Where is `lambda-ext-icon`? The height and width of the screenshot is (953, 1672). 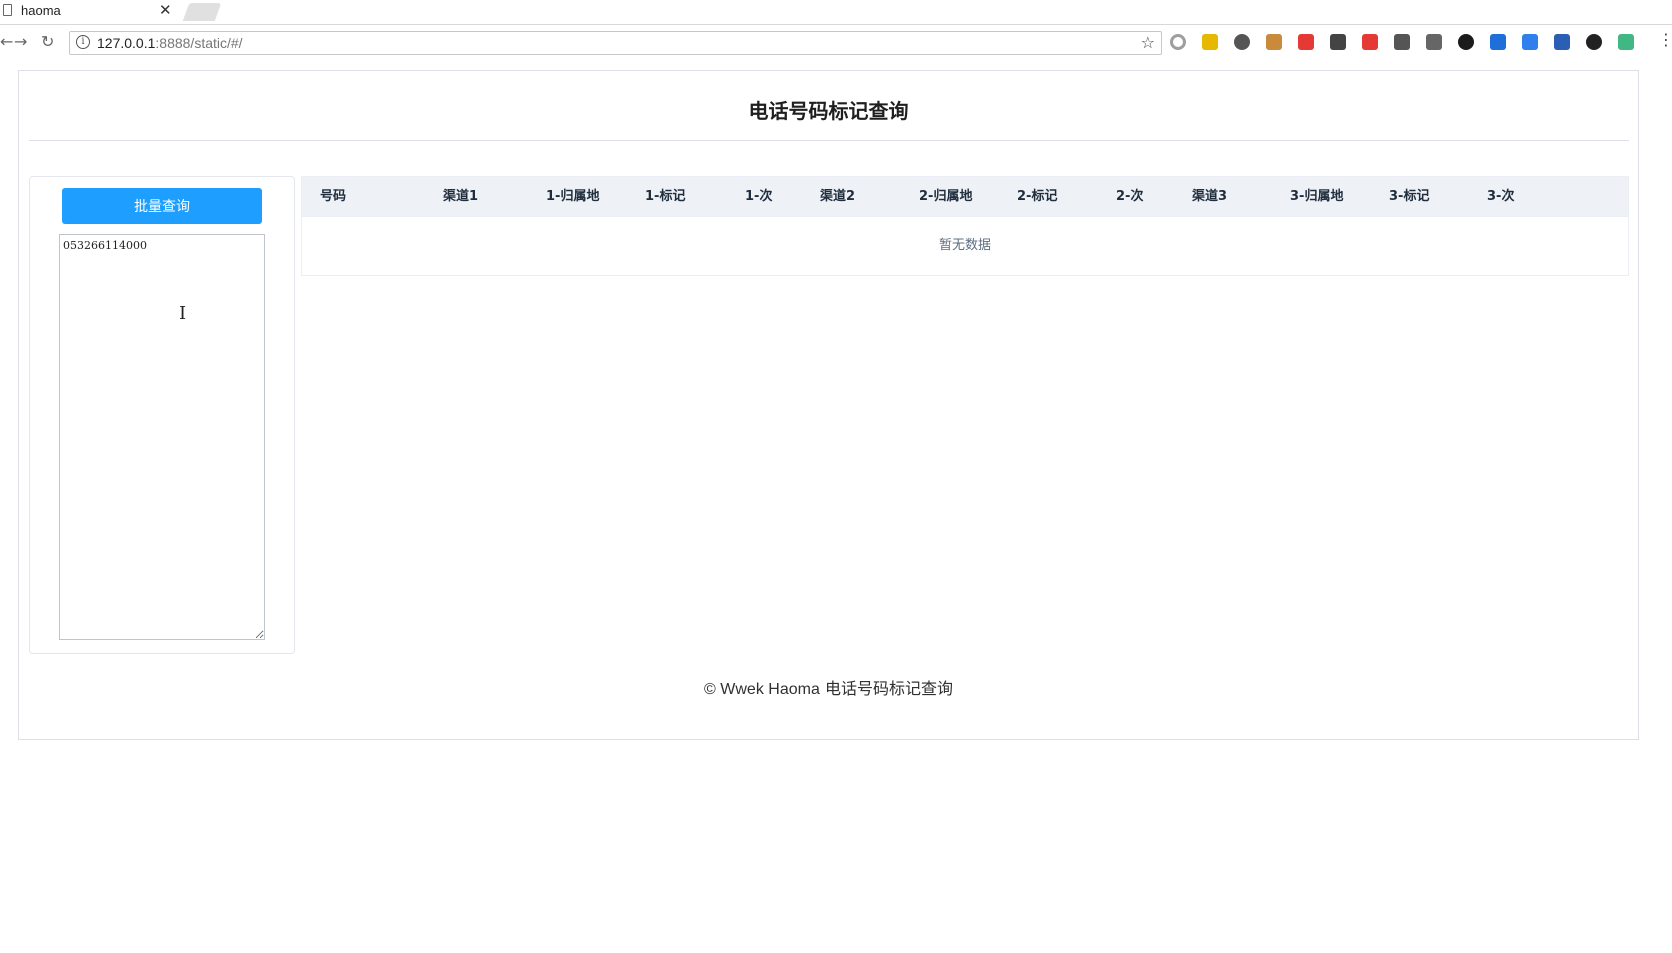 lambda-ext-icon is located at coordinates (1562, 42).